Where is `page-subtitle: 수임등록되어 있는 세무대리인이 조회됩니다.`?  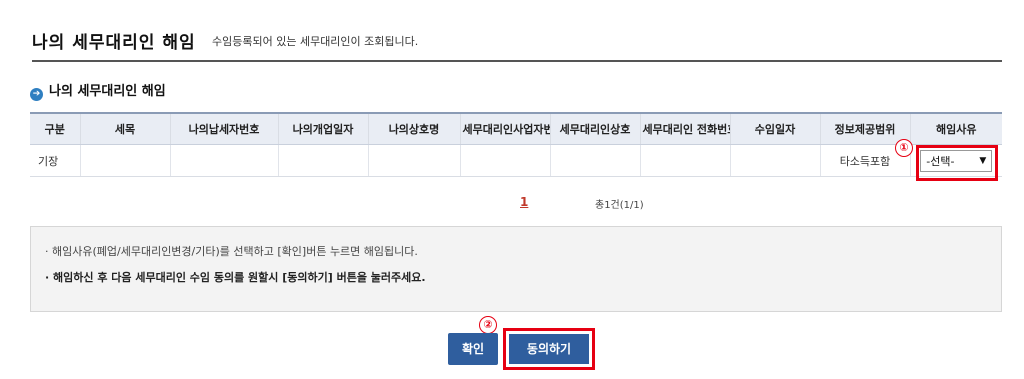 page-subtitle: 수임등록되어 있는 세무대리인이 조회됩니다. is located at coordinates (315, 41).